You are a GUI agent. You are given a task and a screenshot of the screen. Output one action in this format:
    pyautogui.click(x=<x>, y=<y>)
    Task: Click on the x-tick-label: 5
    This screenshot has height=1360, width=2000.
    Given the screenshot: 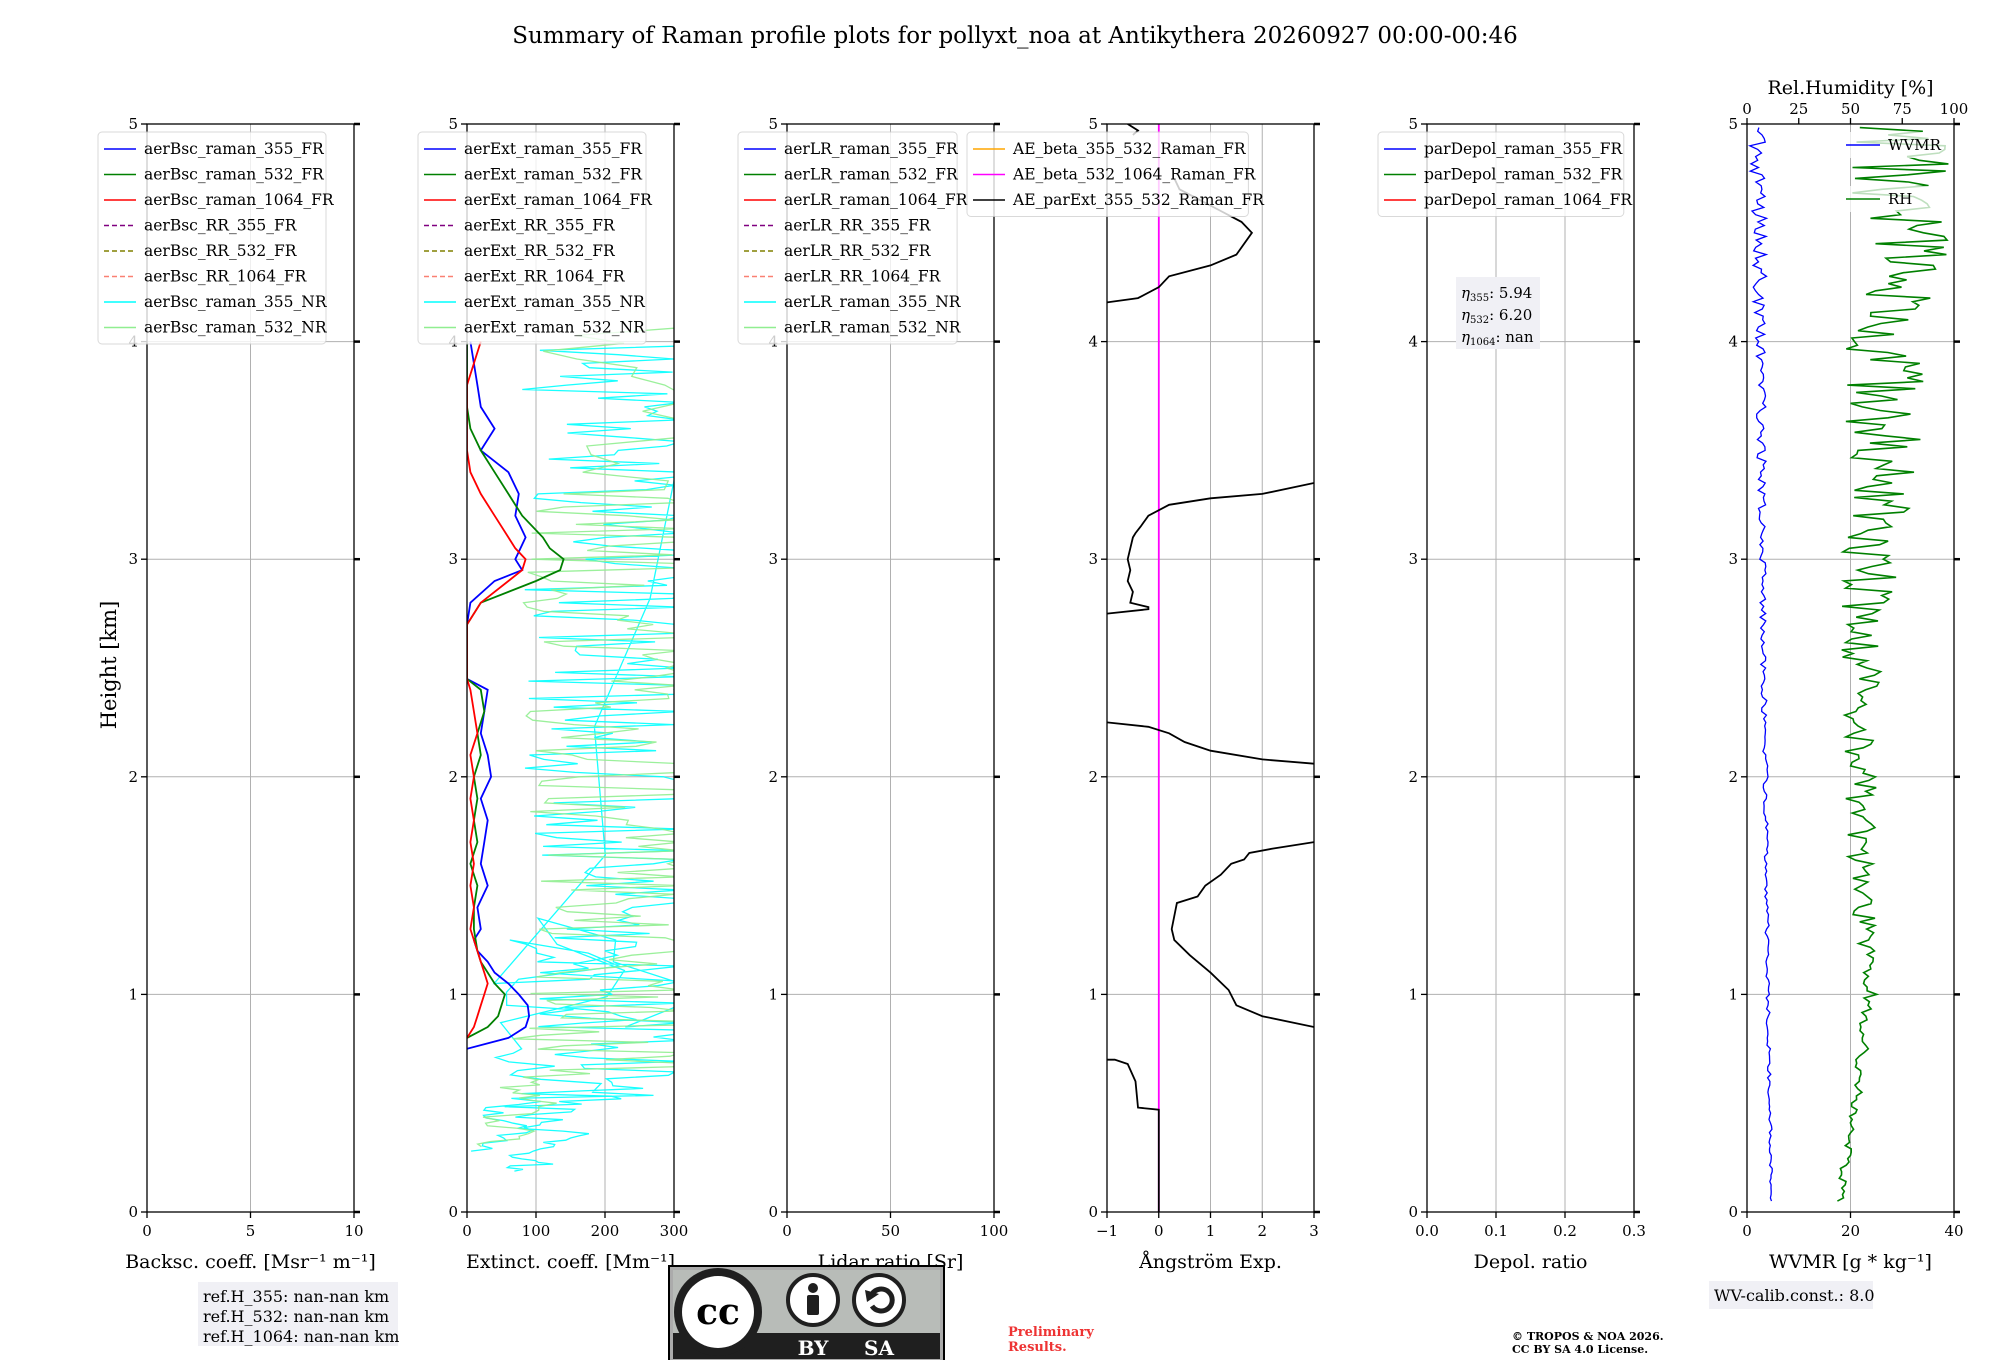 What is the action you would take?
    pyautogui.click(x=251, y=1231)
    